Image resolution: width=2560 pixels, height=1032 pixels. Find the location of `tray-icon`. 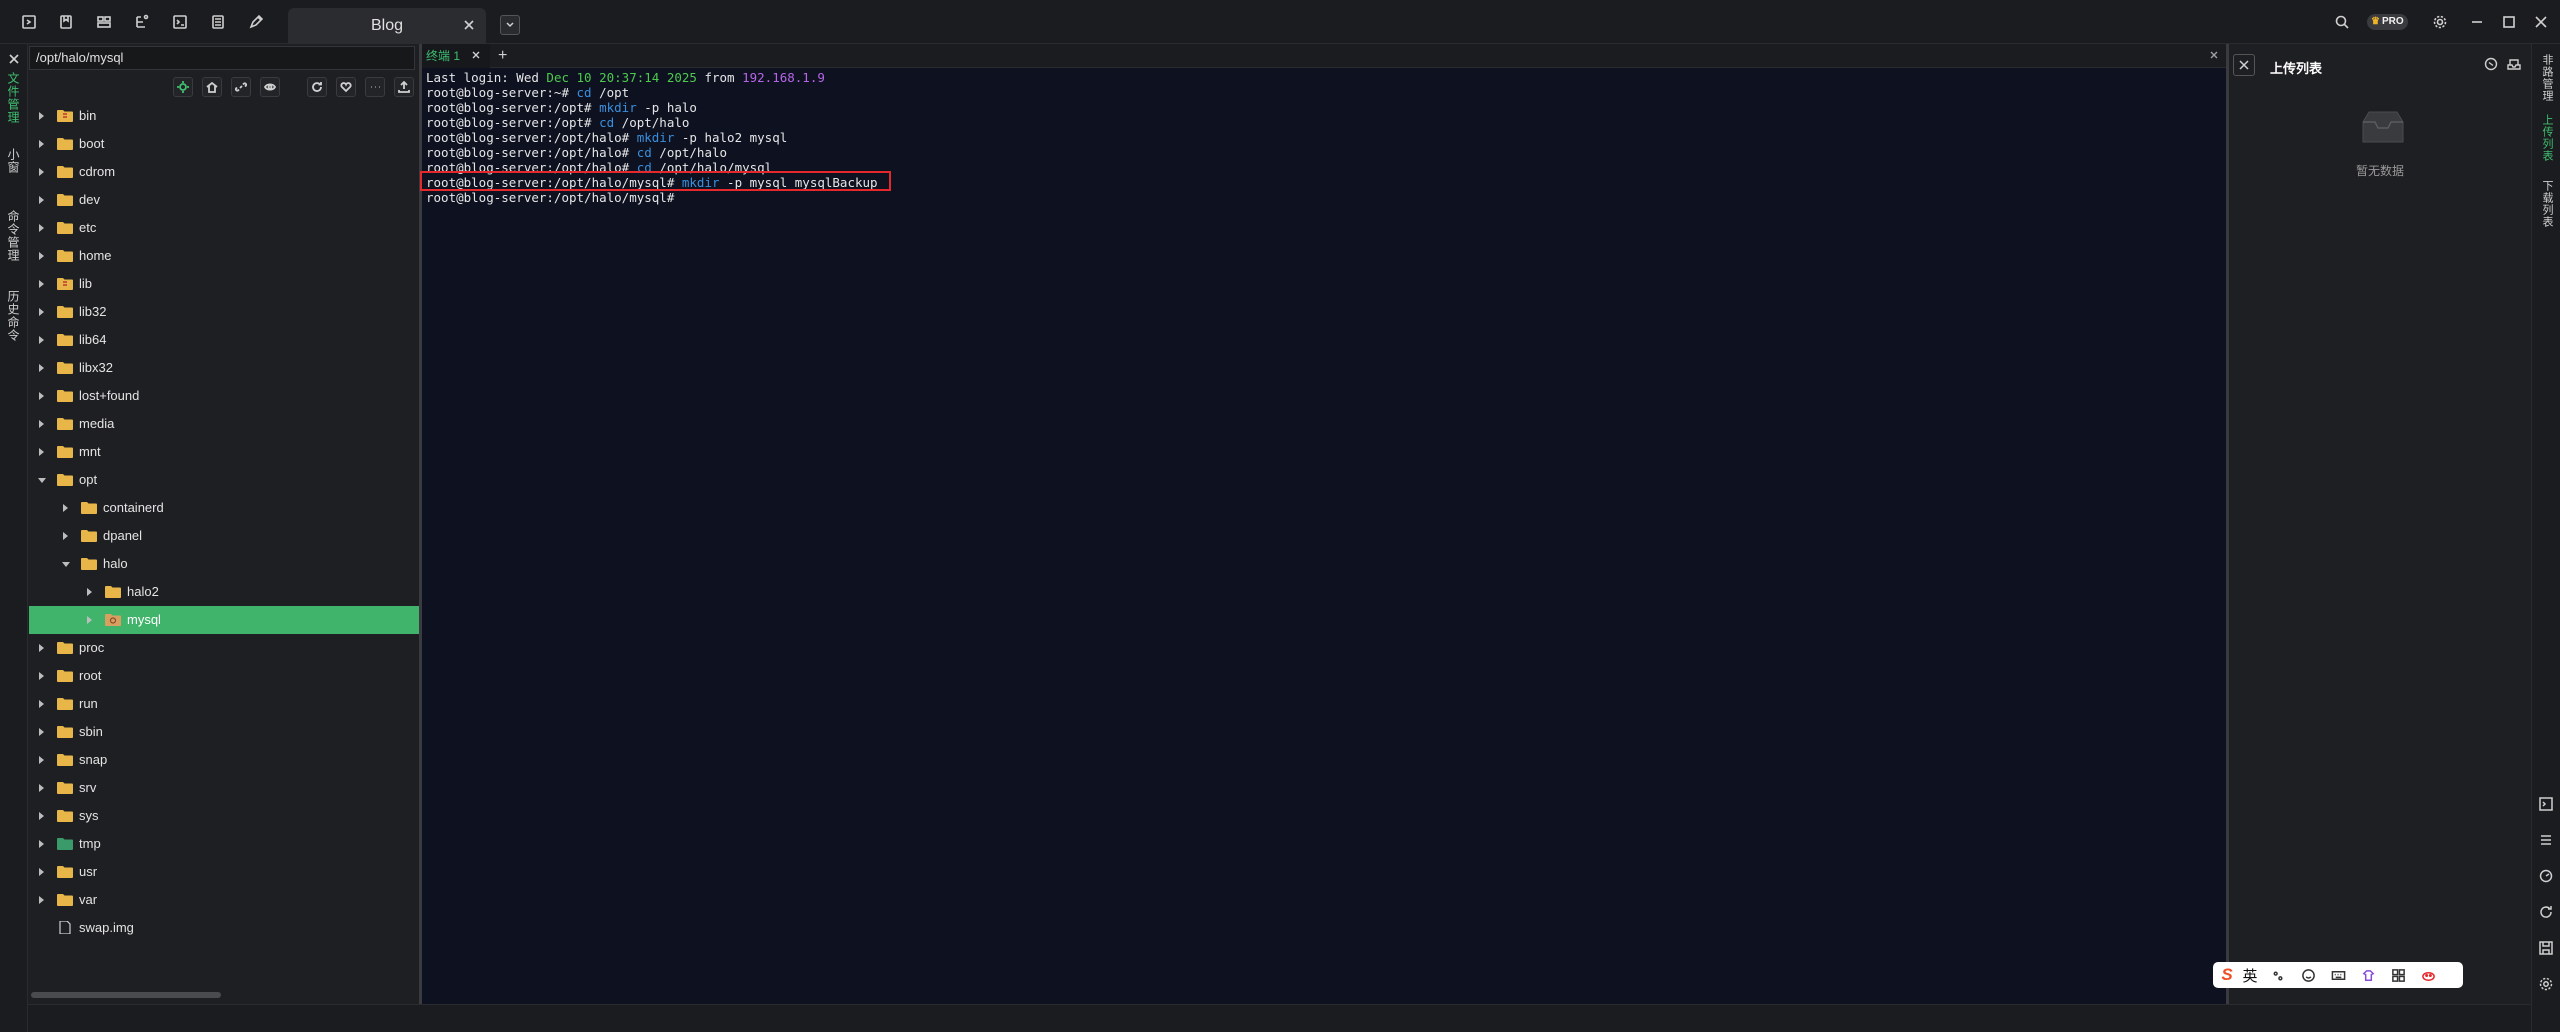

tray-icon is located at coordinates (2514, 64).